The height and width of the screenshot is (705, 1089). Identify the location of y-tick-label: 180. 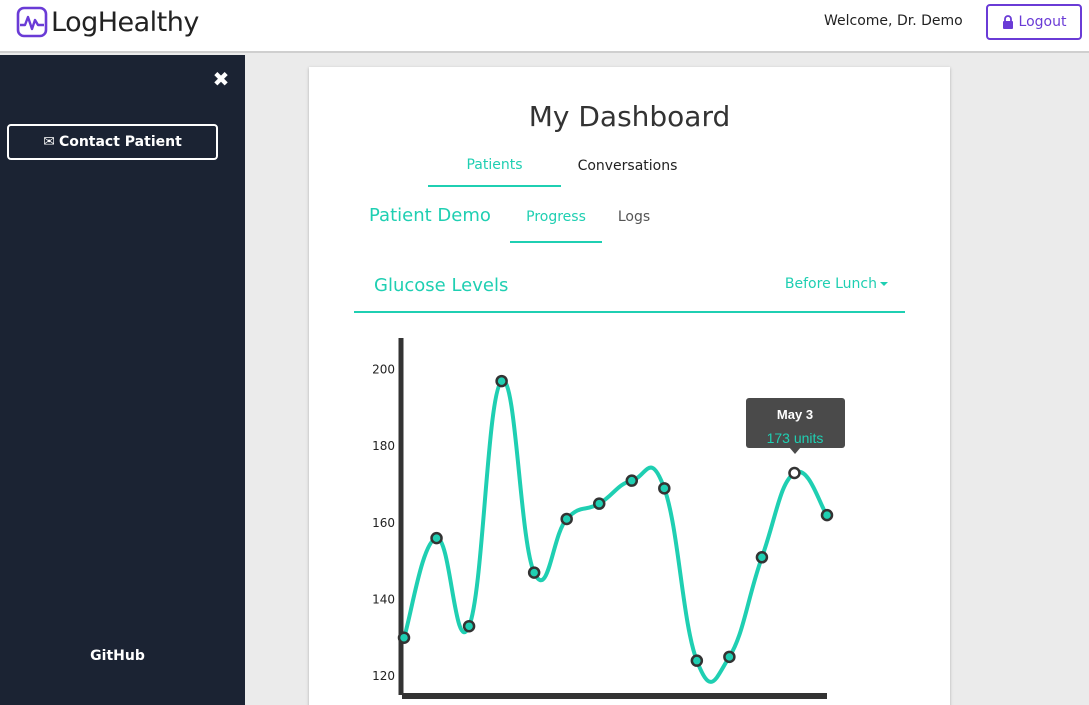
(383, 446).